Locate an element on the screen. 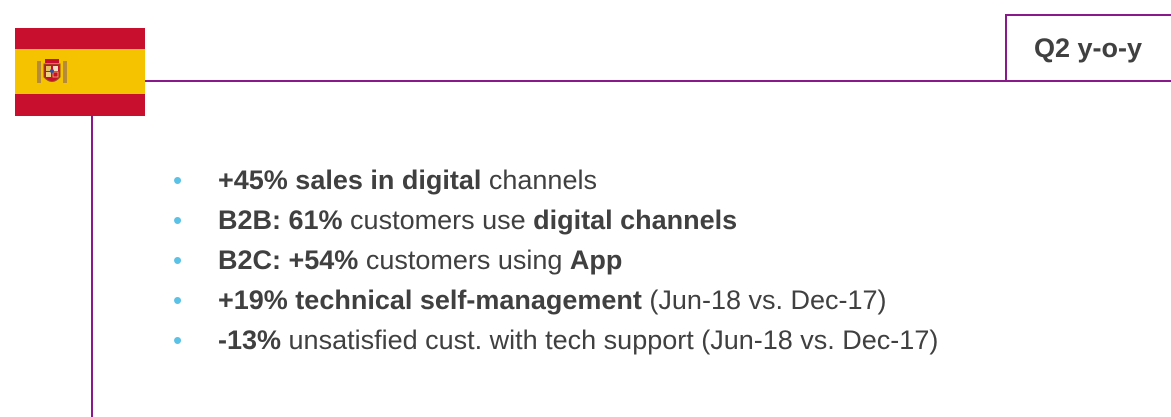 Image resolution: width=1171 pixels, height=417 pixels. kpi-bullet-item: • B2B: 61% customers use digital channels is located at coordinates (554, 220).